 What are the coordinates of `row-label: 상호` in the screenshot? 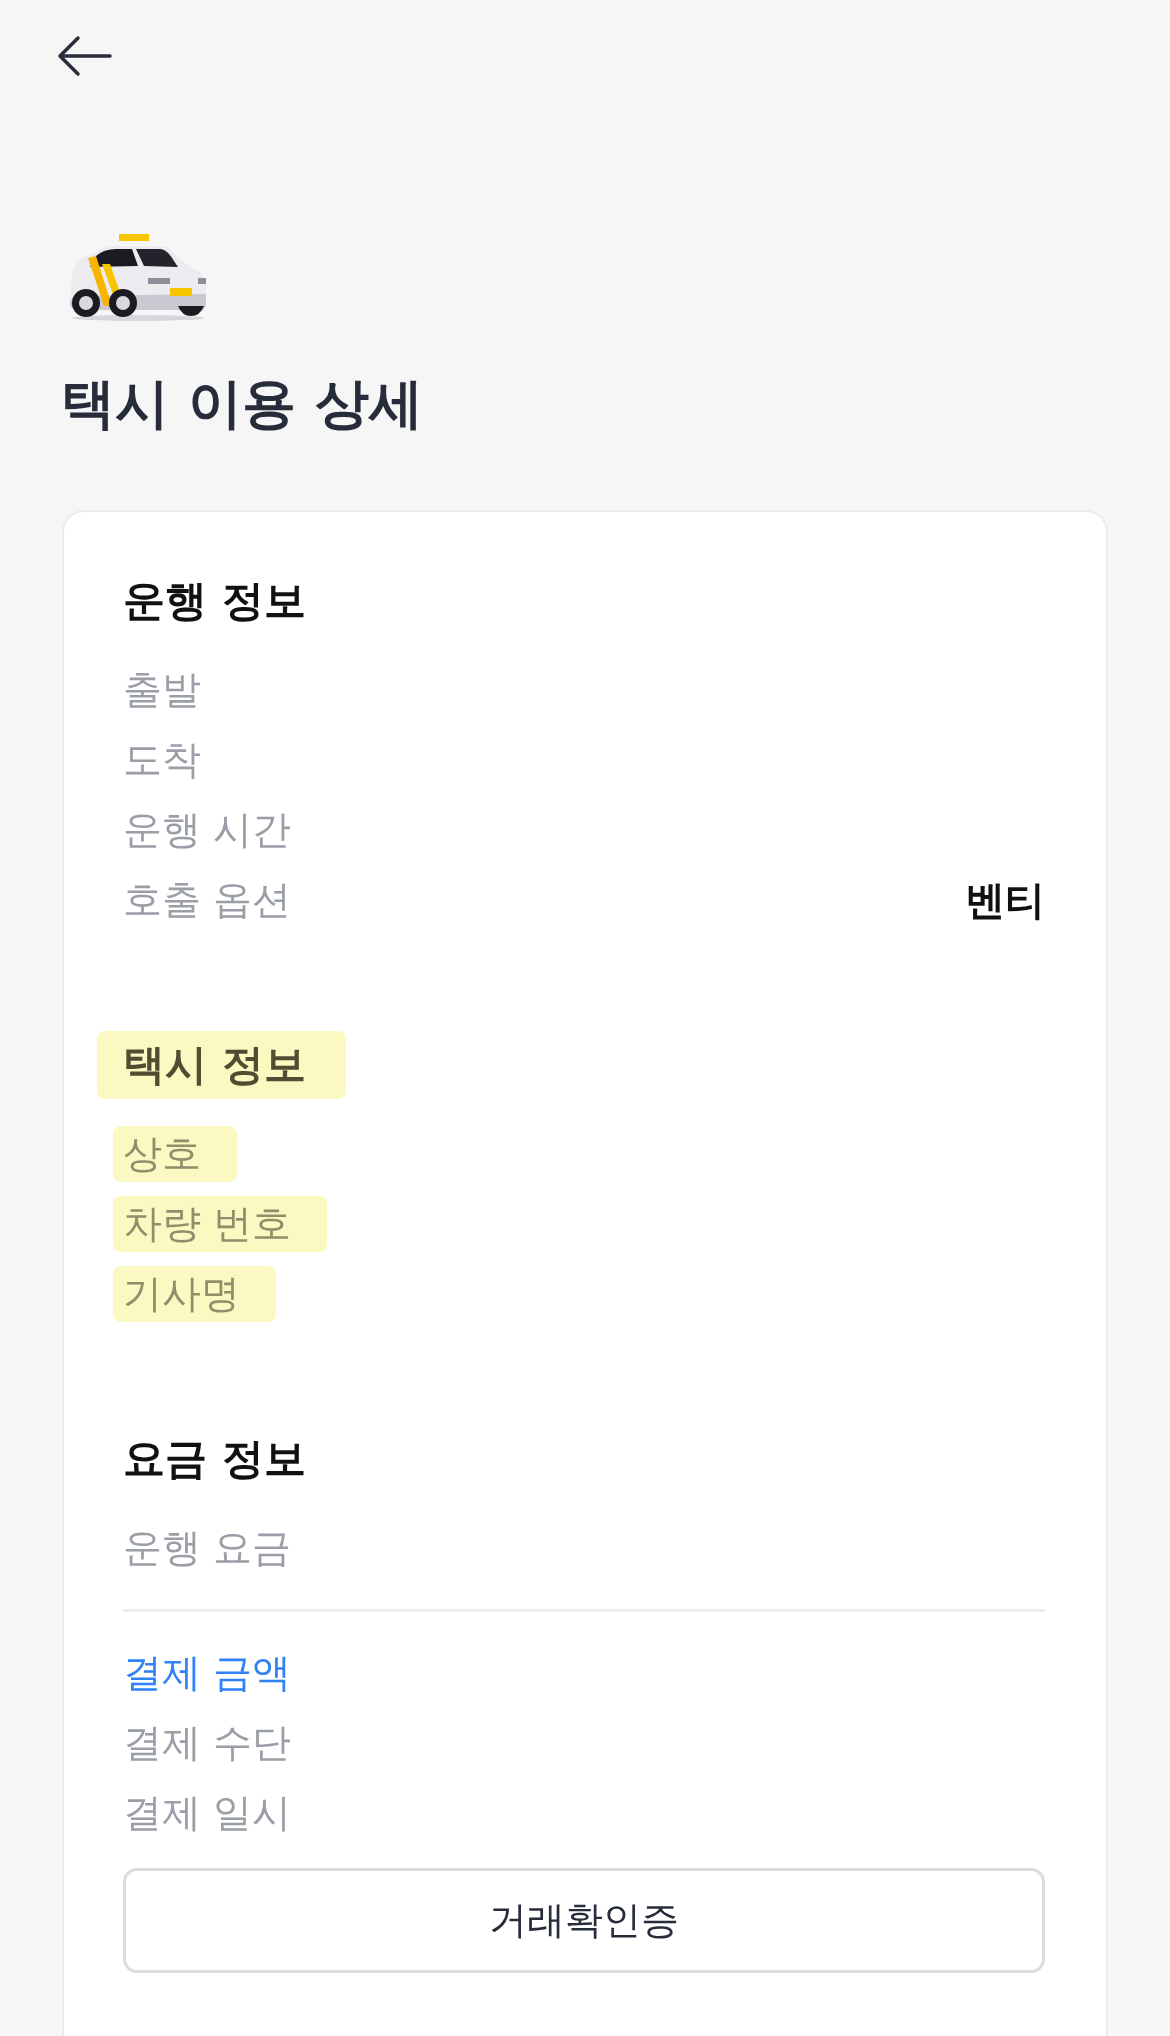 It's located at (175, 1154).